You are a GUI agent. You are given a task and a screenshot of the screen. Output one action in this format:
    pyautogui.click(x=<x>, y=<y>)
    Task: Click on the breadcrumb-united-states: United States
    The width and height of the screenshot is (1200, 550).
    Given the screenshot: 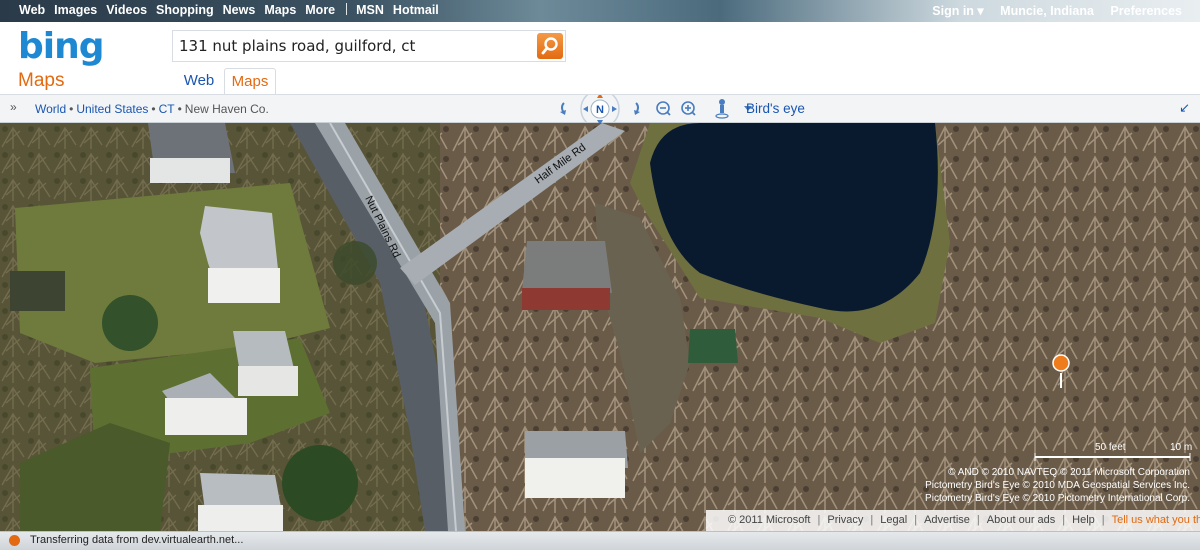 What is the action you would take?
    pyautogui.click(x=112, y=109)
    